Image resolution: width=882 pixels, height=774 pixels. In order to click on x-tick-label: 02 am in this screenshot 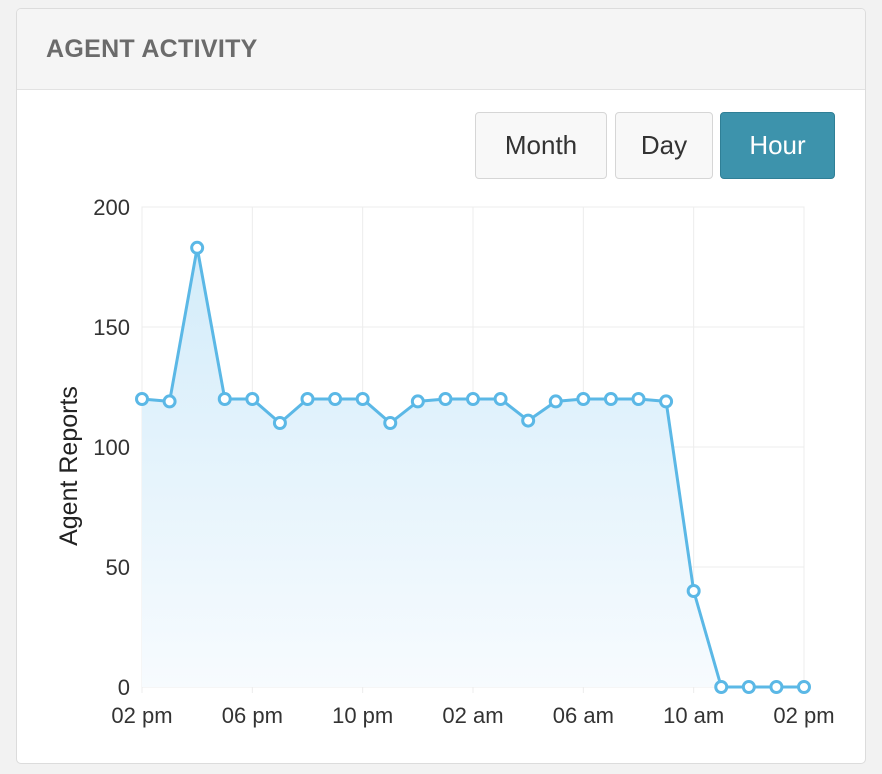, I will do `click(472, 715)`.